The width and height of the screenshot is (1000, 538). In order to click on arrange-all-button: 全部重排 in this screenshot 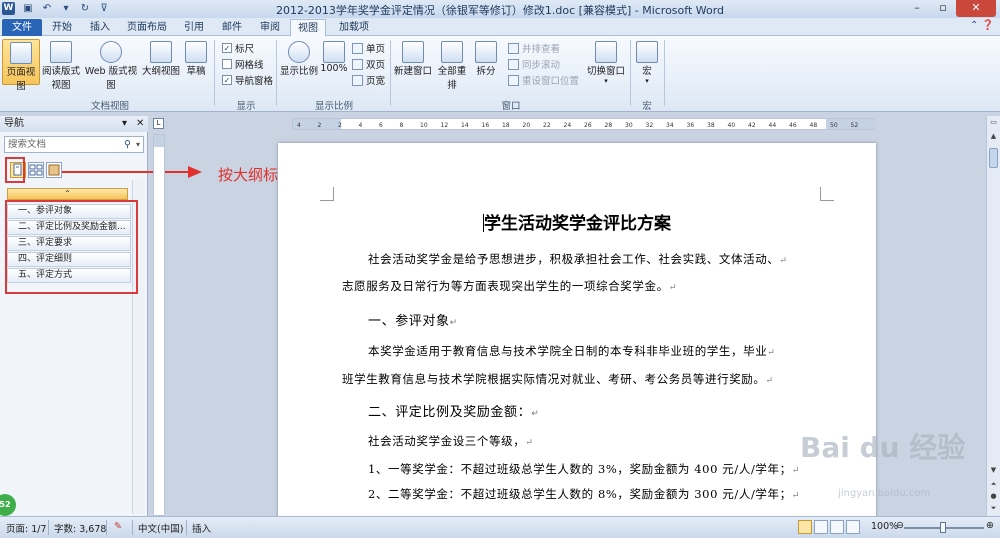, I will do `click(452, 65)`.